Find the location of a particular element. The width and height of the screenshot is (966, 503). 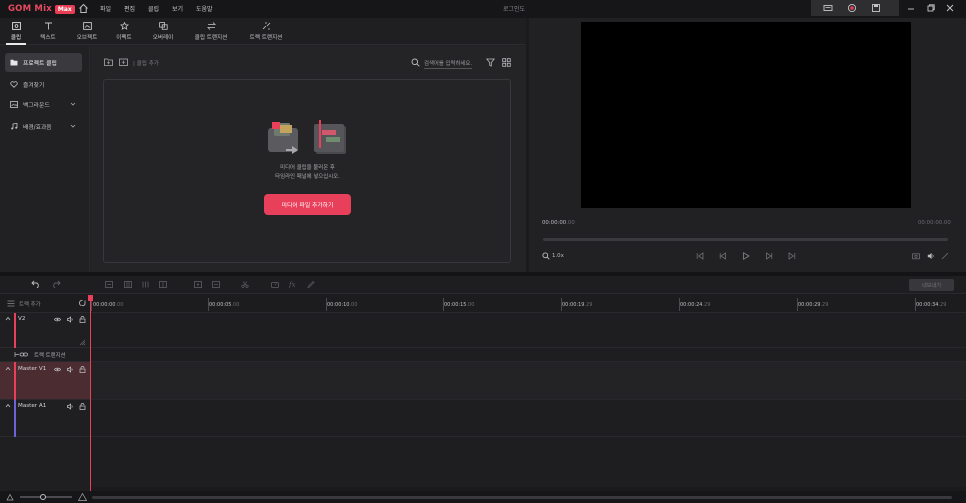

track-lane-transition is located at coordinates (528, 355).